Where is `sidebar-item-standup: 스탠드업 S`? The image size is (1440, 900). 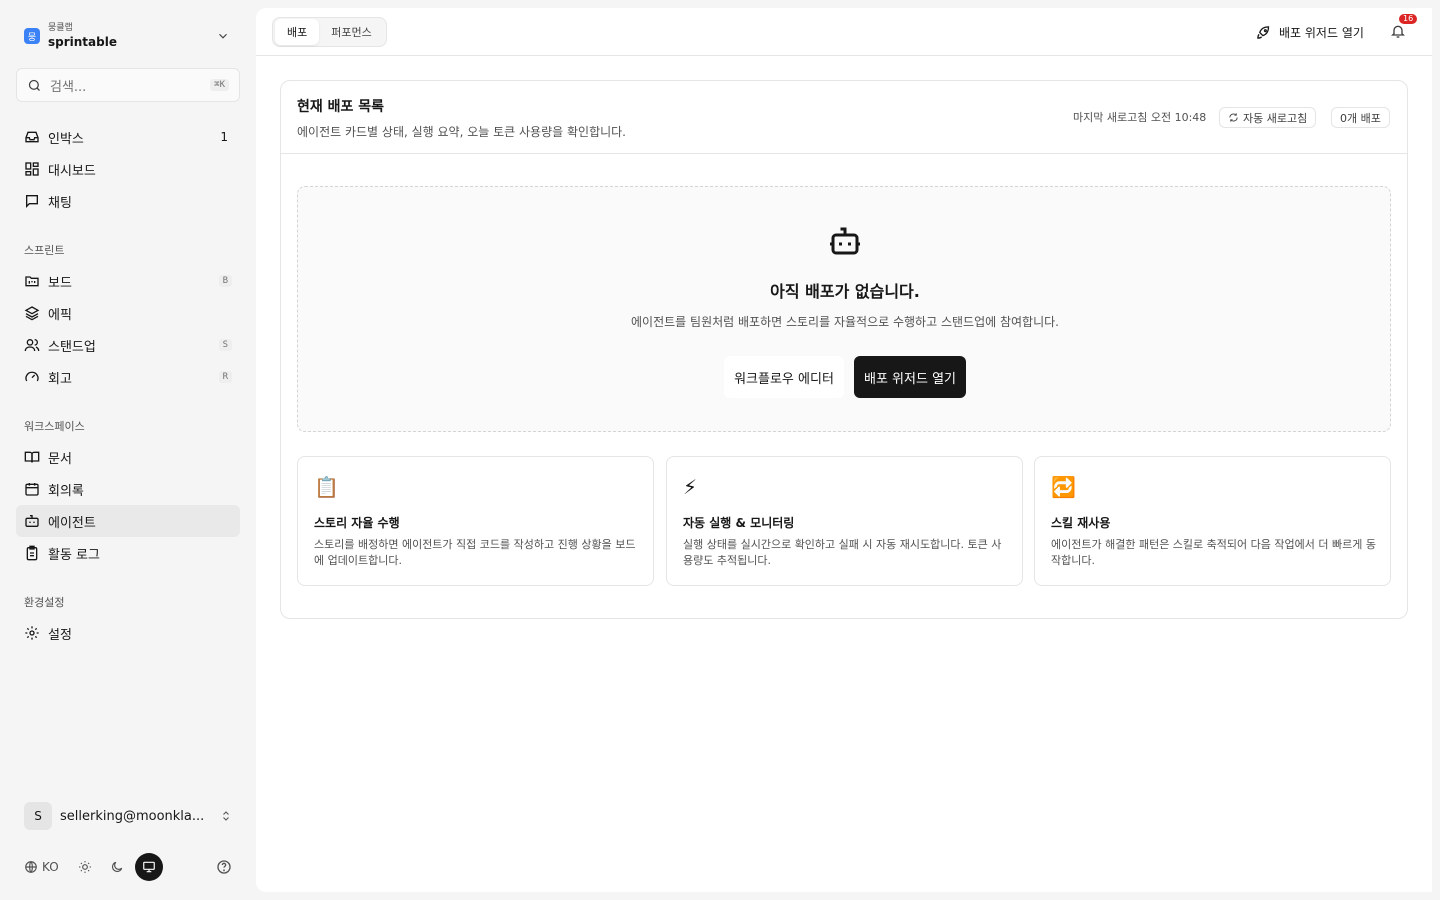
sidebar-item-standup: 스탠드업 S is located at coordinates (128, 345).